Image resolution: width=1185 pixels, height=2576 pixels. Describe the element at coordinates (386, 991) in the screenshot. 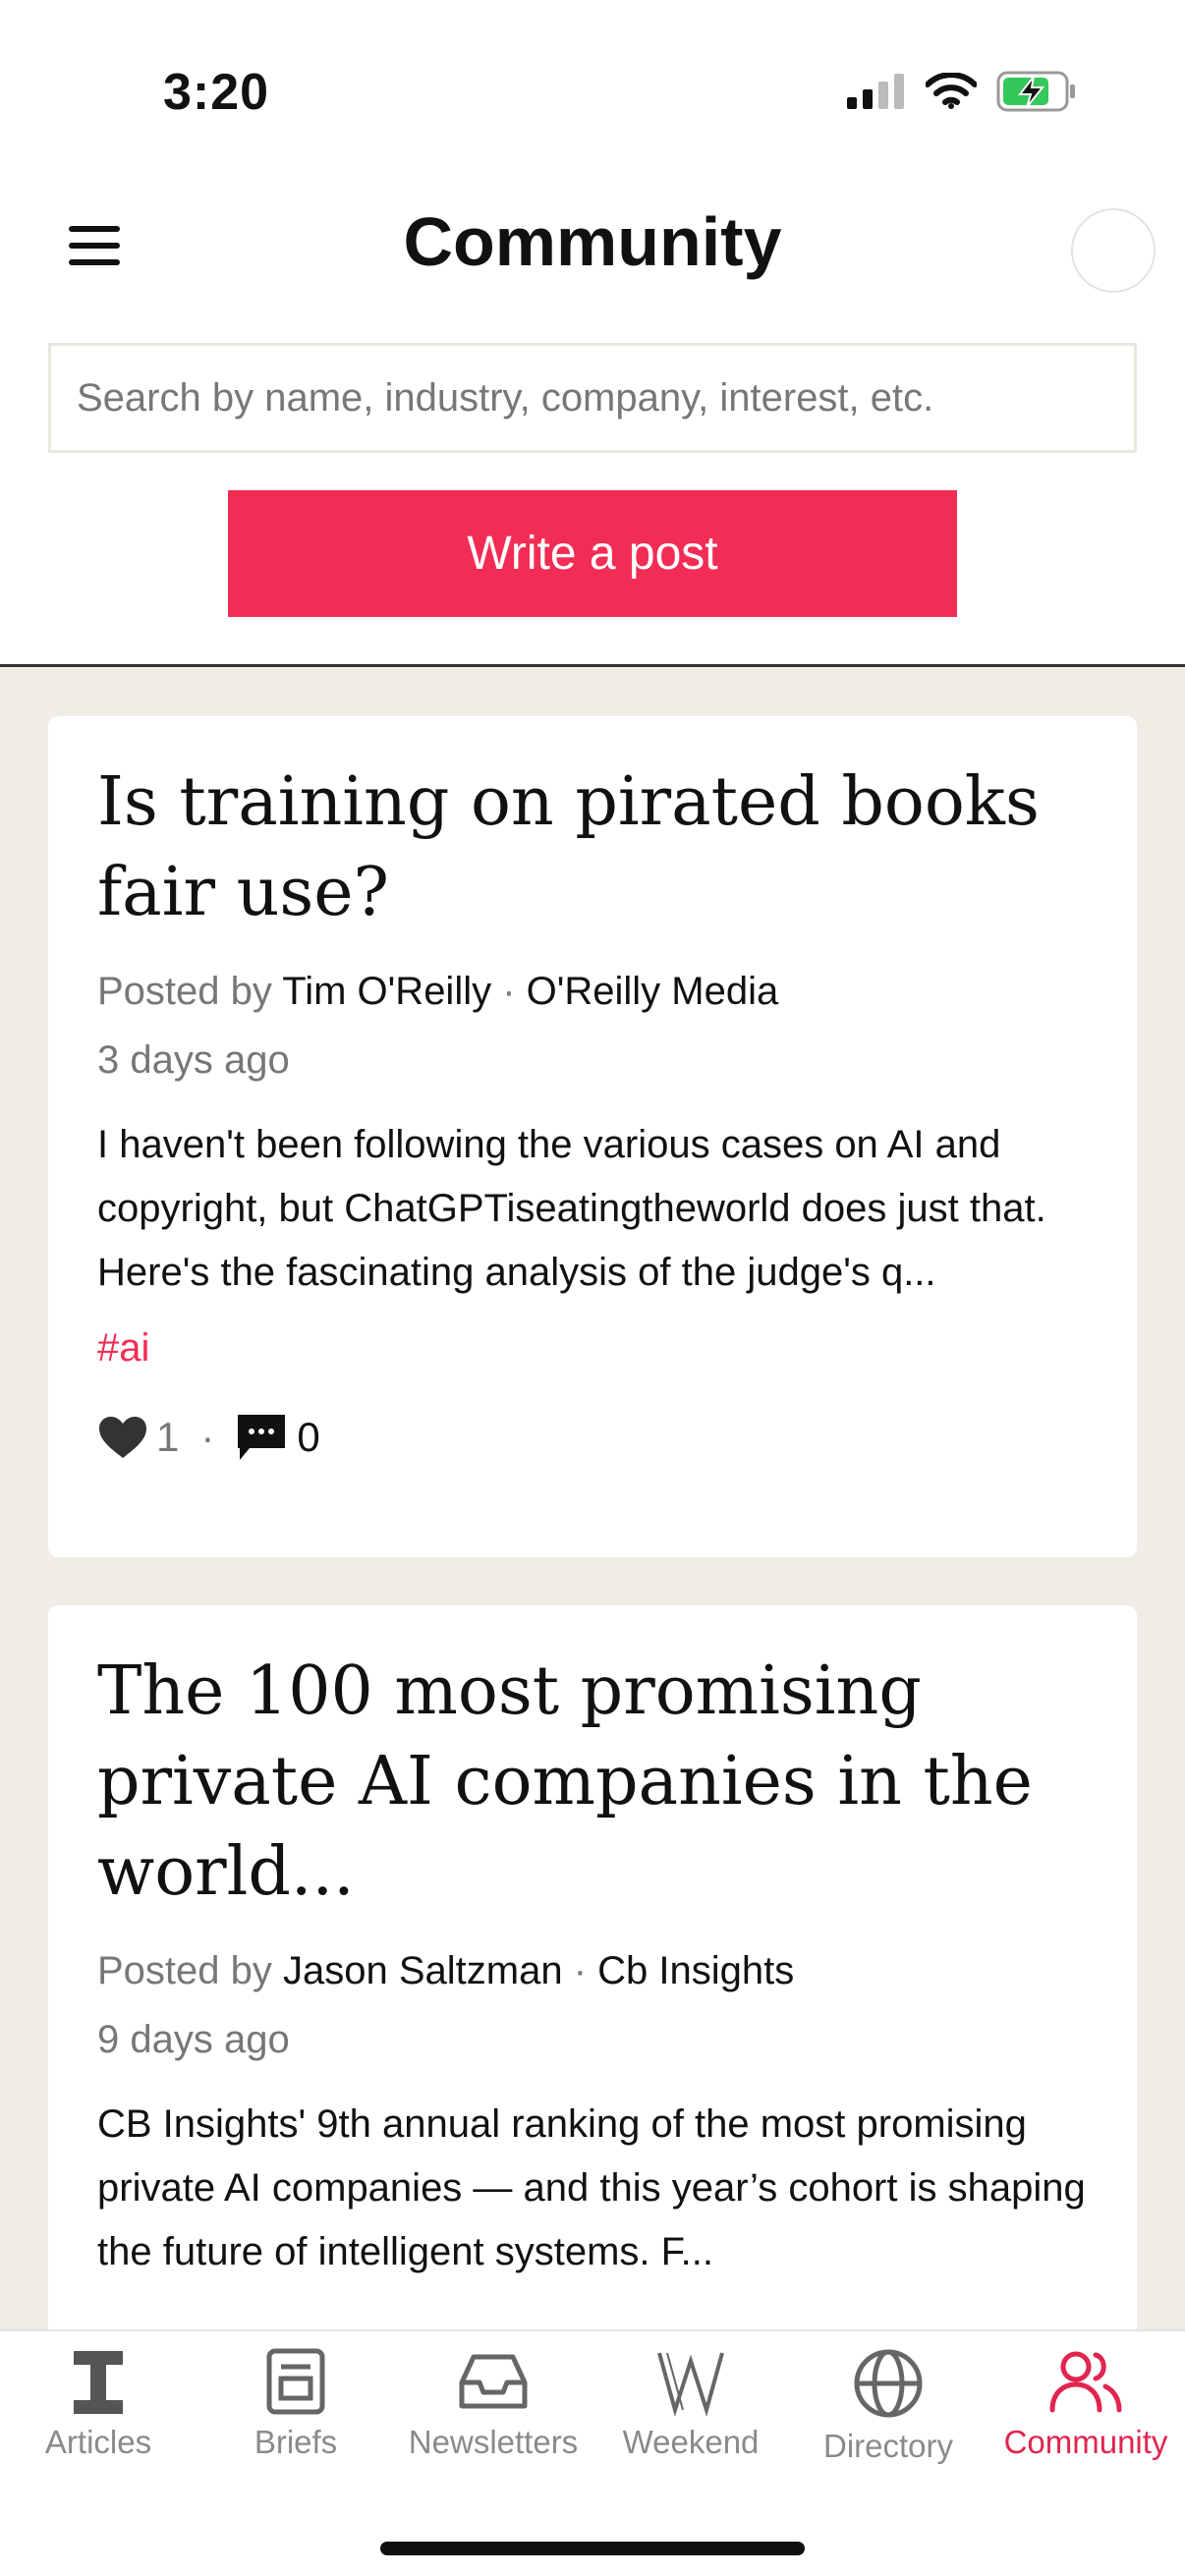

I see `post-author: Tim O'Reilly` at that location.